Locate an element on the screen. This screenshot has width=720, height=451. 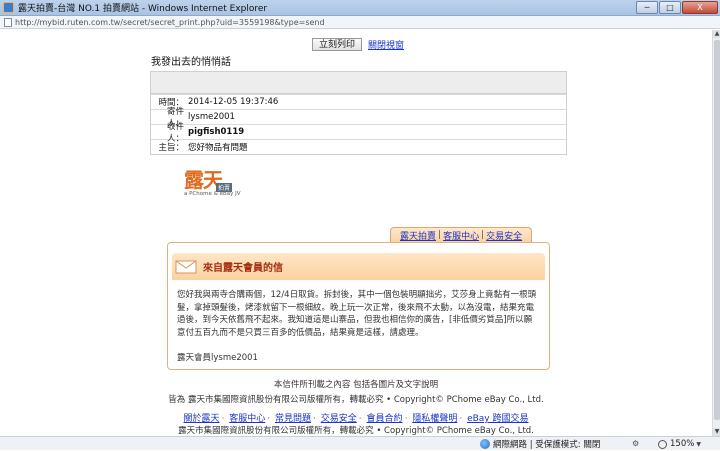
vertical-scrollbar: ▲ ▼ is located at coordinates (716, 233).